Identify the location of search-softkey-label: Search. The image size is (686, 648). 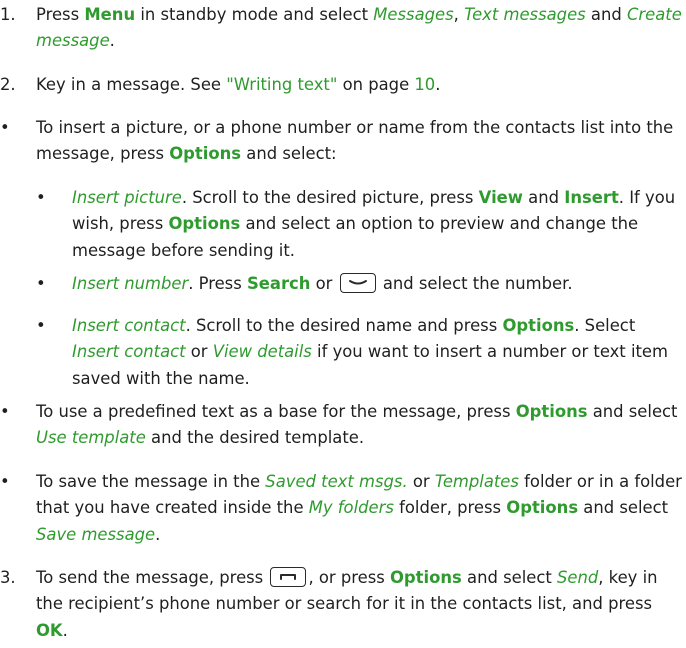
(278, 283).